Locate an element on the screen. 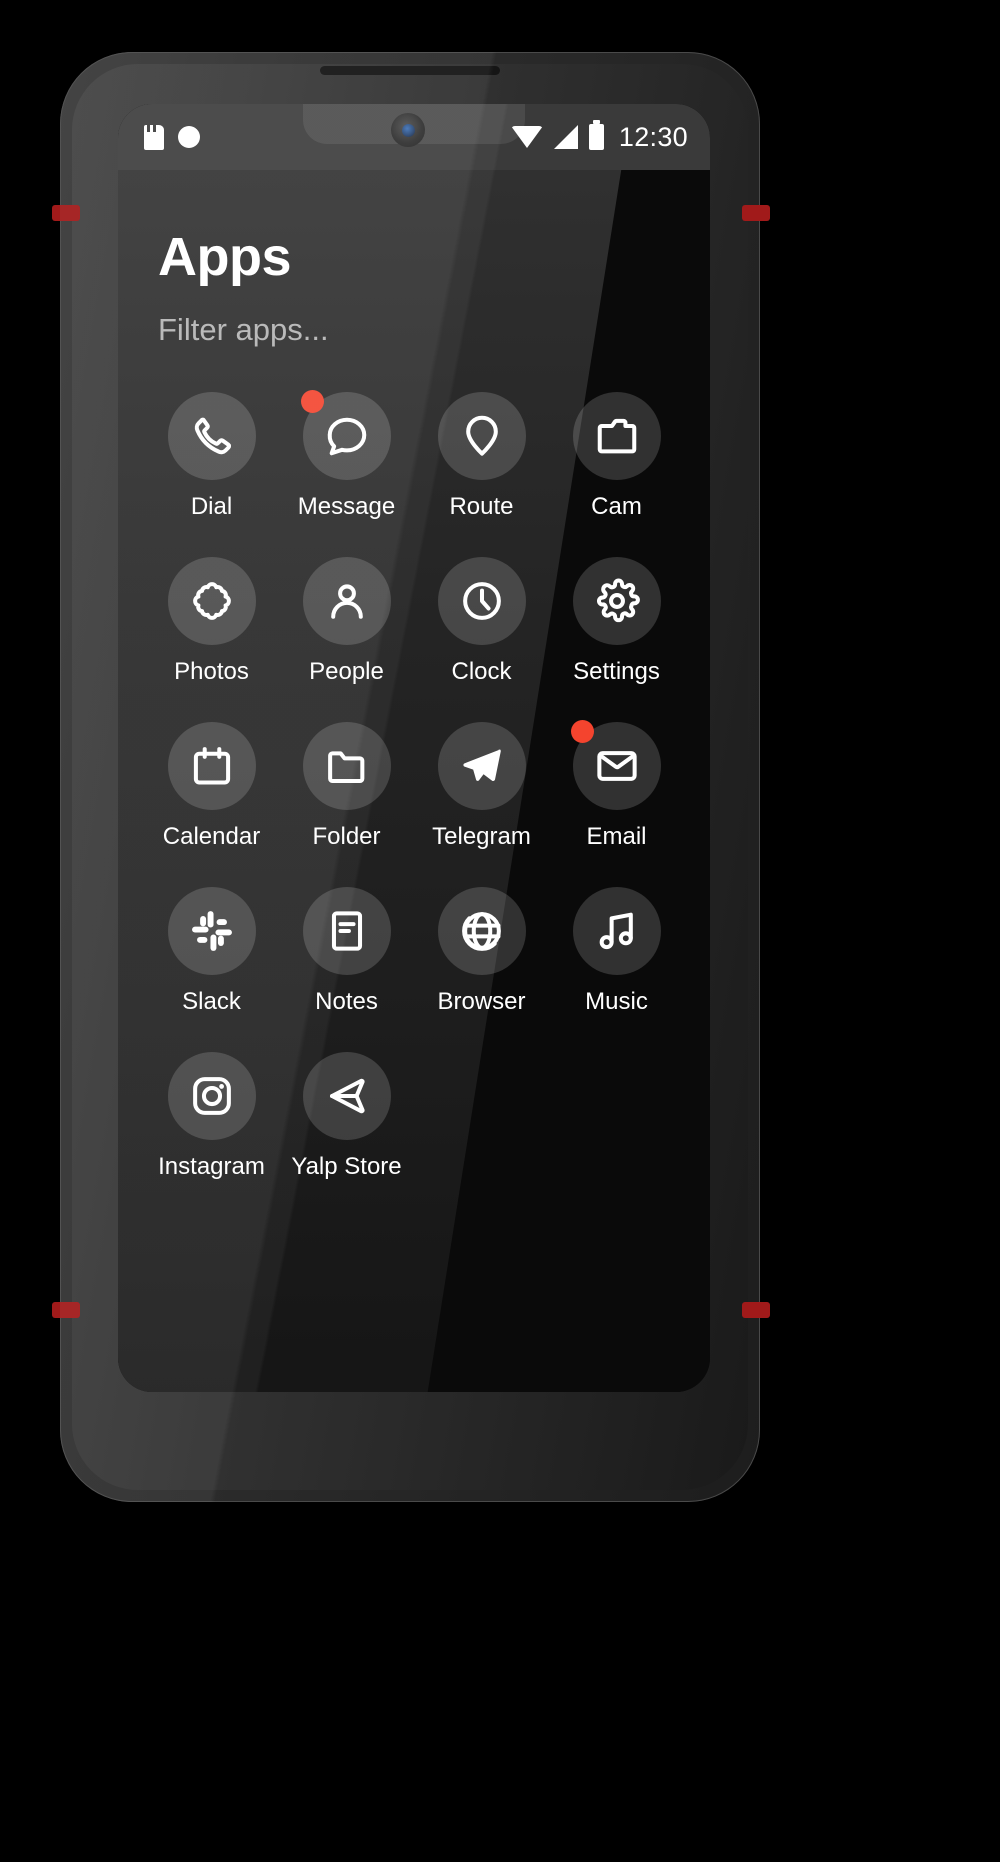 Image resolution: width=1000 pixels, height=1862 pixels. app-label: Calendar is located at coordinates (211, 836).